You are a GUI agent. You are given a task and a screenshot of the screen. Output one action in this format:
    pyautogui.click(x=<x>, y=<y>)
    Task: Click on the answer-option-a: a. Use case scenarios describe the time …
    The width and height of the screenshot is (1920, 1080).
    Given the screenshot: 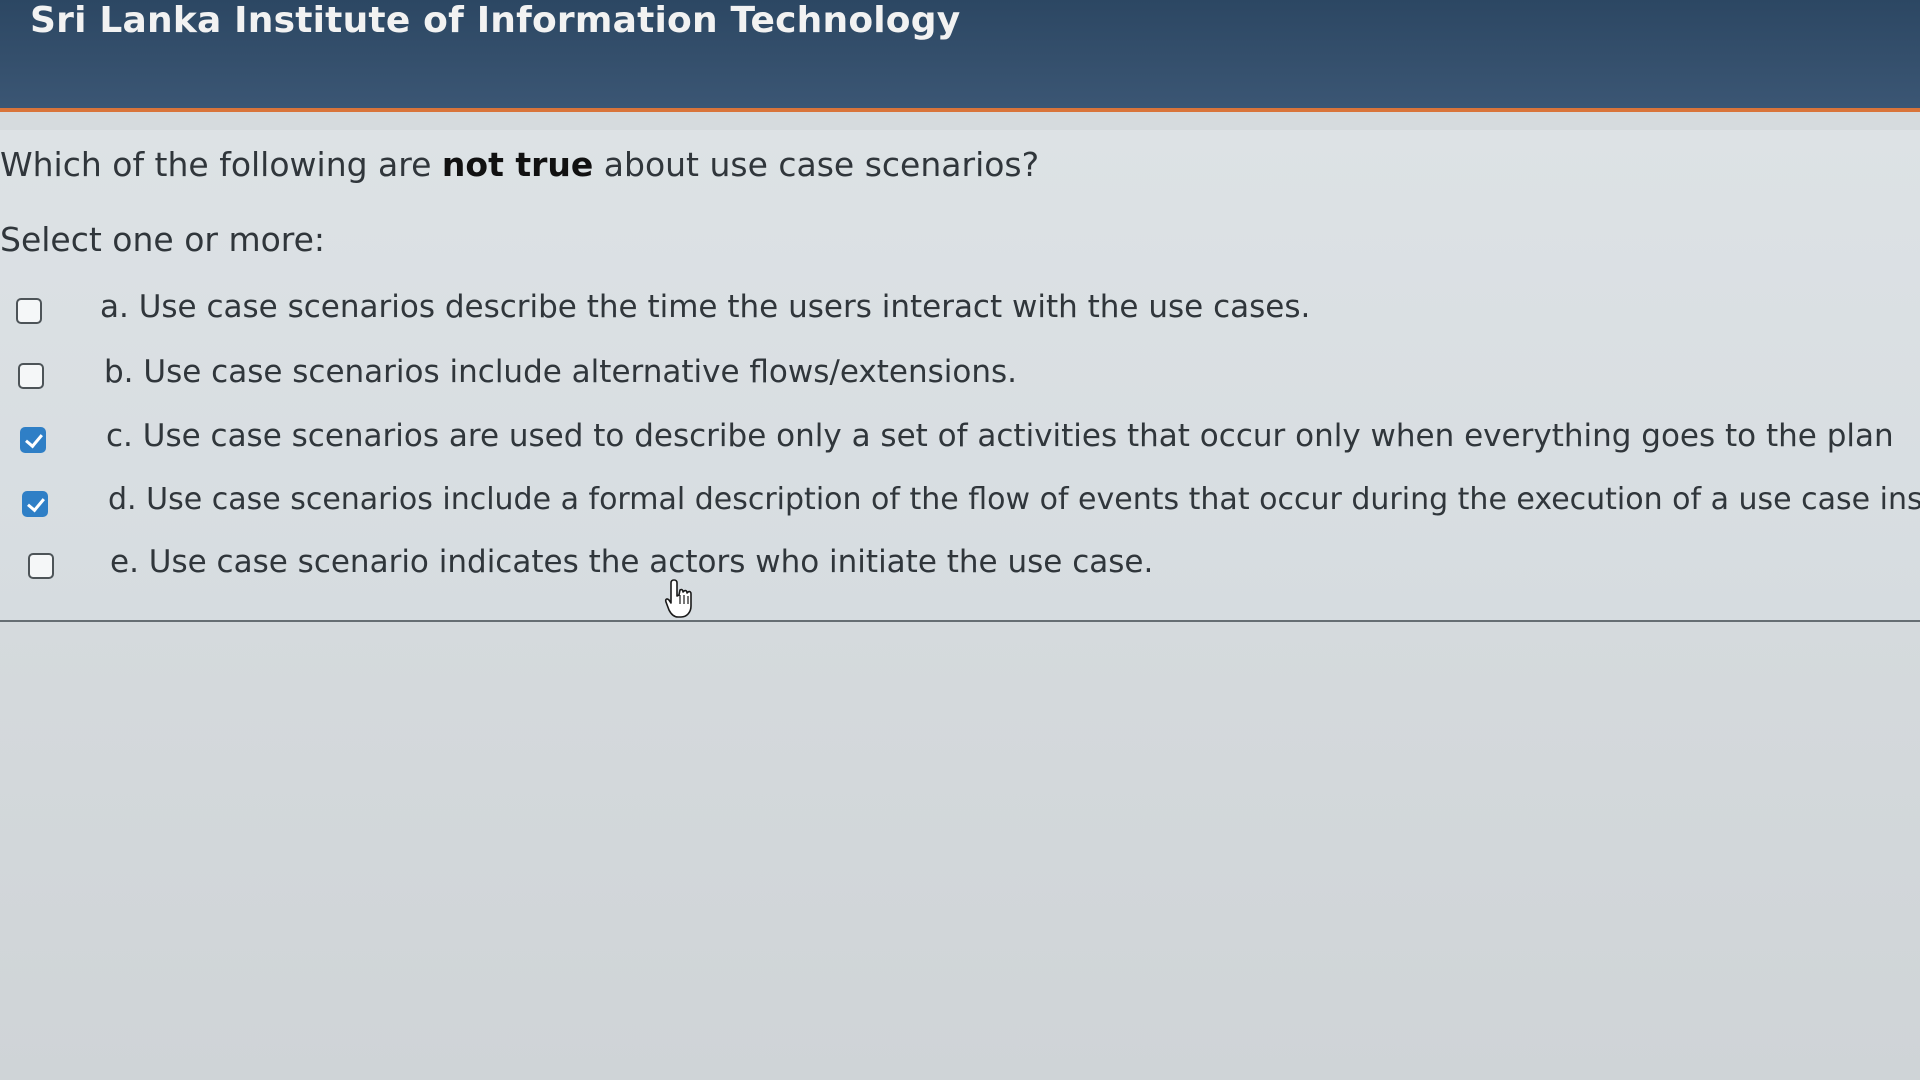 What is the action you would take?
    pyautogui.click(x=960, y=311)
    